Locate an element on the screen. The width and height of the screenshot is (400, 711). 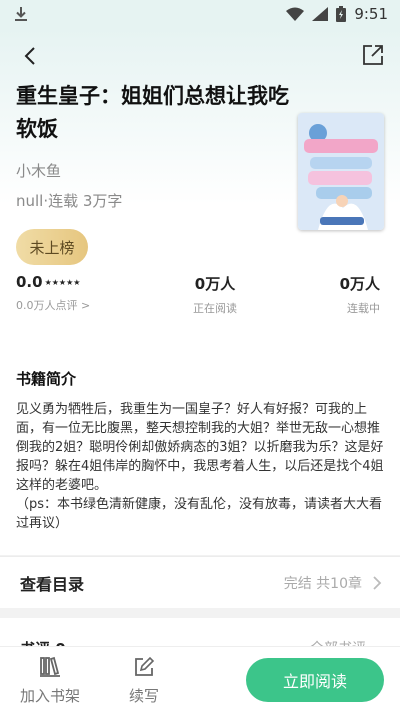
catalog-row: 查看目录 完结 共10章 is located at coordinates (200, 582).